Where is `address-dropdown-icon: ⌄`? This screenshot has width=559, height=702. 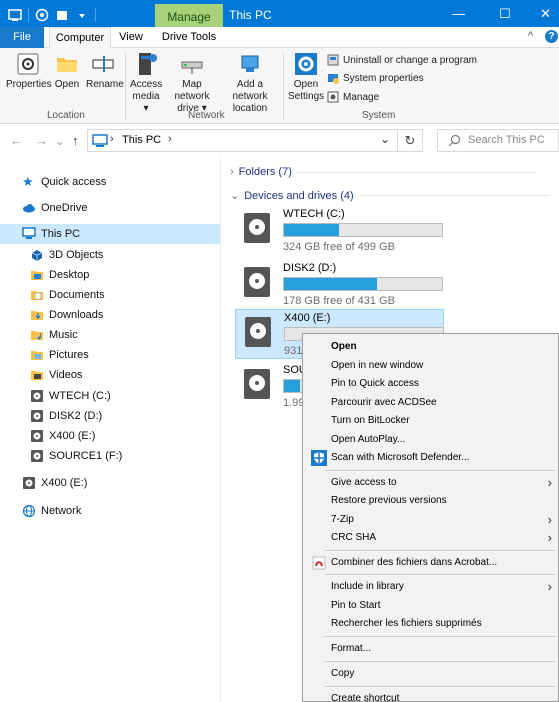 address-dropdown-icon: ⌄ is located at coordinates (385, 139).